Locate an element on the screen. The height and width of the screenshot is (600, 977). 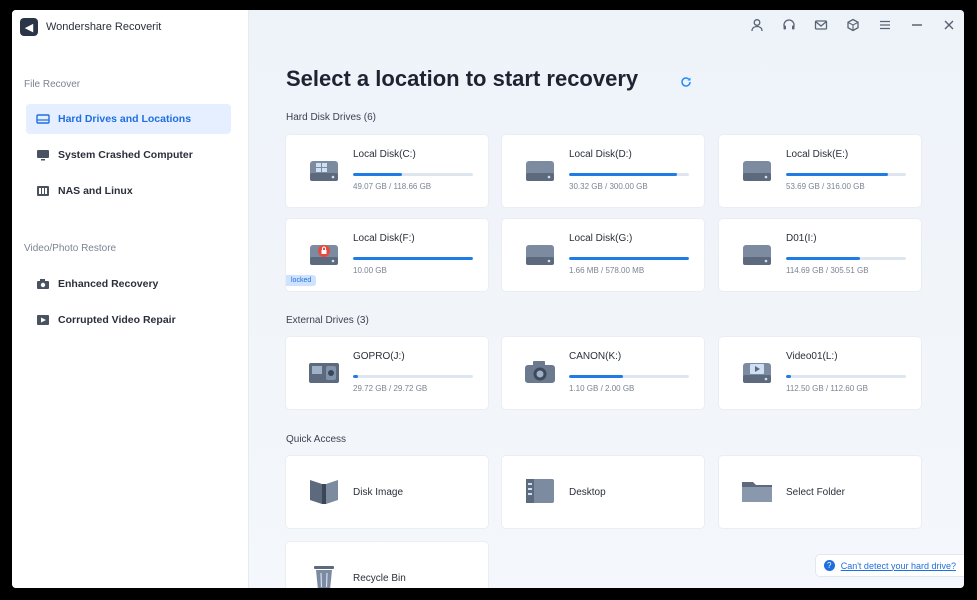
disk-image-card: Disk Image is located at coordinates (387, 492).